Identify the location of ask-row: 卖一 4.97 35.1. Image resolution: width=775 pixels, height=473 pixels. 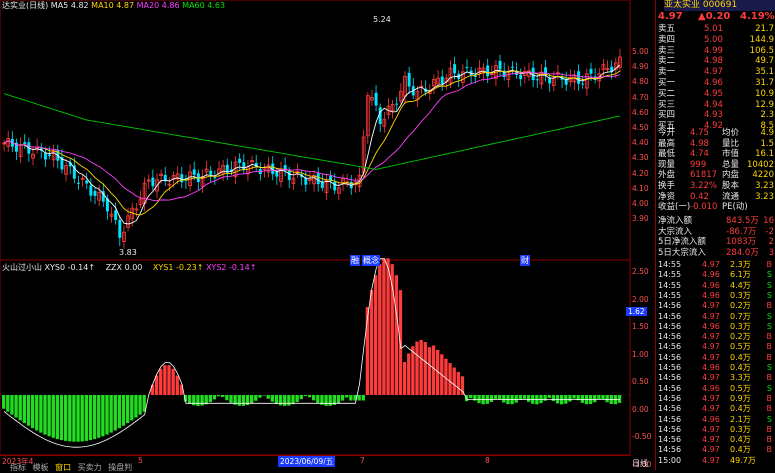
(715, 72).